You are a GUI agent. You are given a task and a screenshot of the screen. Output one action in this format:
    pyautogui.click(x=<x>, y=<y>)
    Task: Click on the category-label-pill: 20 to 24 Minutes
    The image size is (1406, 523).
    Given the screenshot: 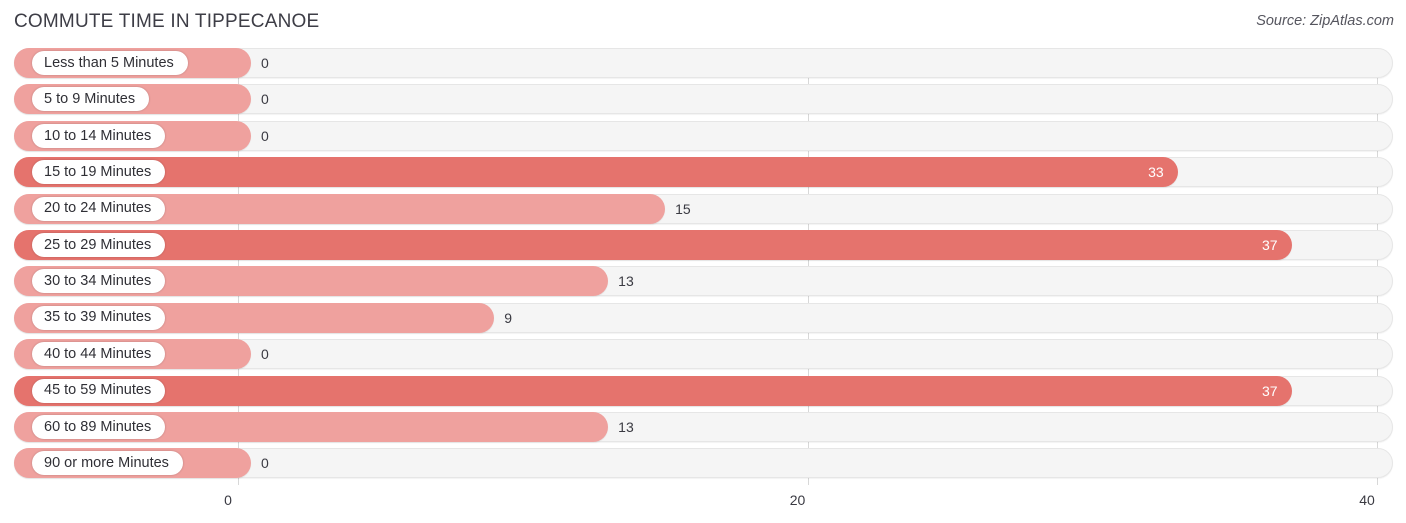 What is the action you would take?
    pyautogui.click(x=99, y=208)
    